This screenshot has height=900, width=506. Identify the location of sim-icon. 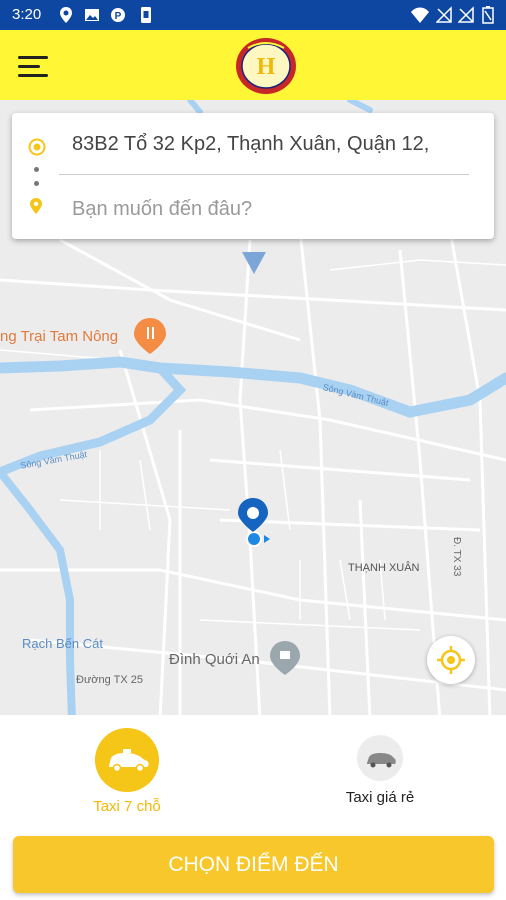
(146, 15).